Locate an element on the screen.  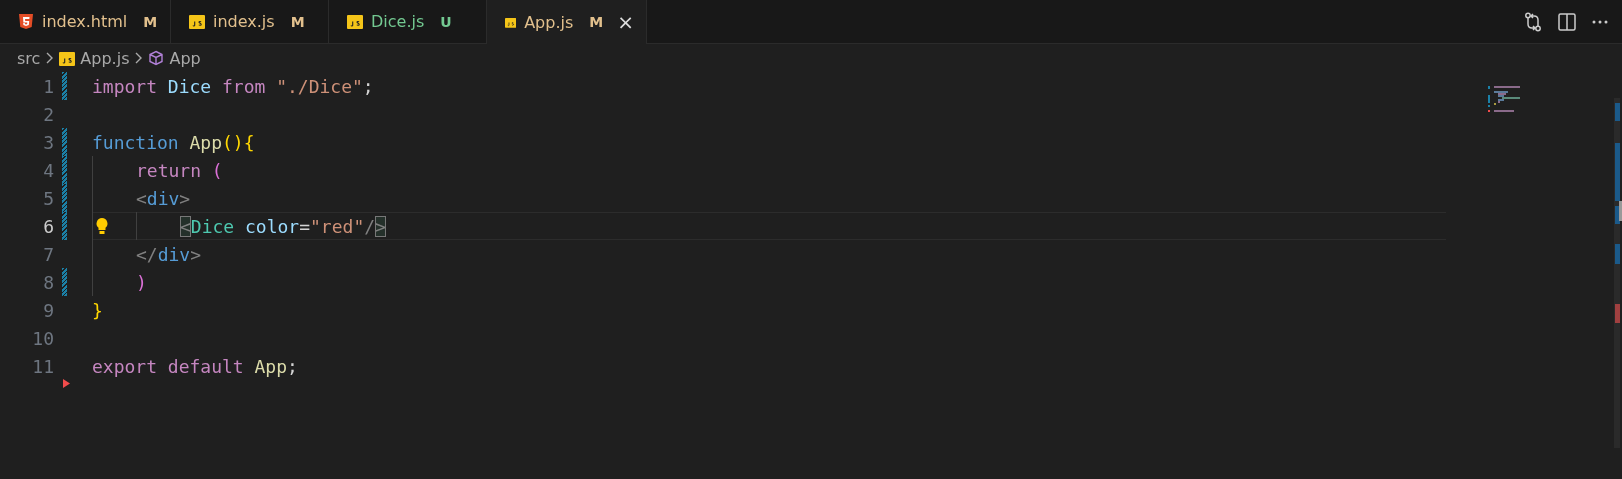
line-number: 4 is located at coordinates (48, 170).